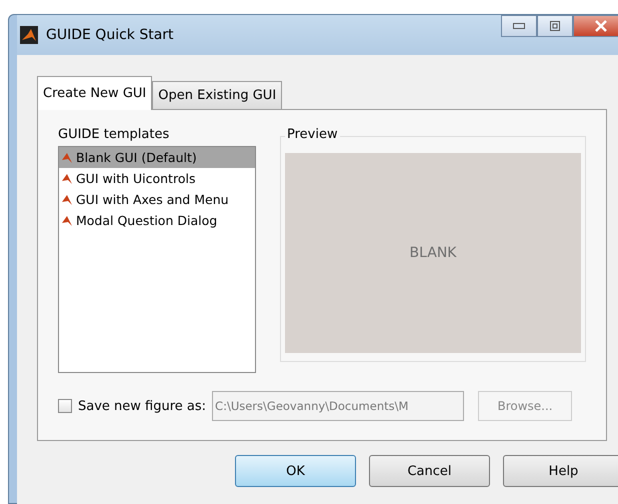  I want to click on close-button, so click(595, 26).